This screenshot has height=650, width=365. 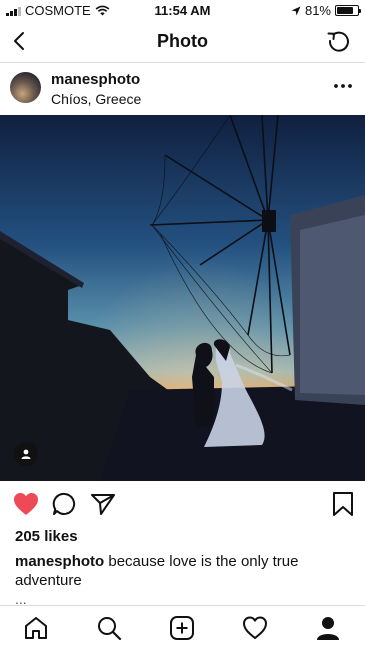 What do you see at coordinates (65, 504) in the screenshot?
I see `comment-icon` at bounding box center [65, 504].